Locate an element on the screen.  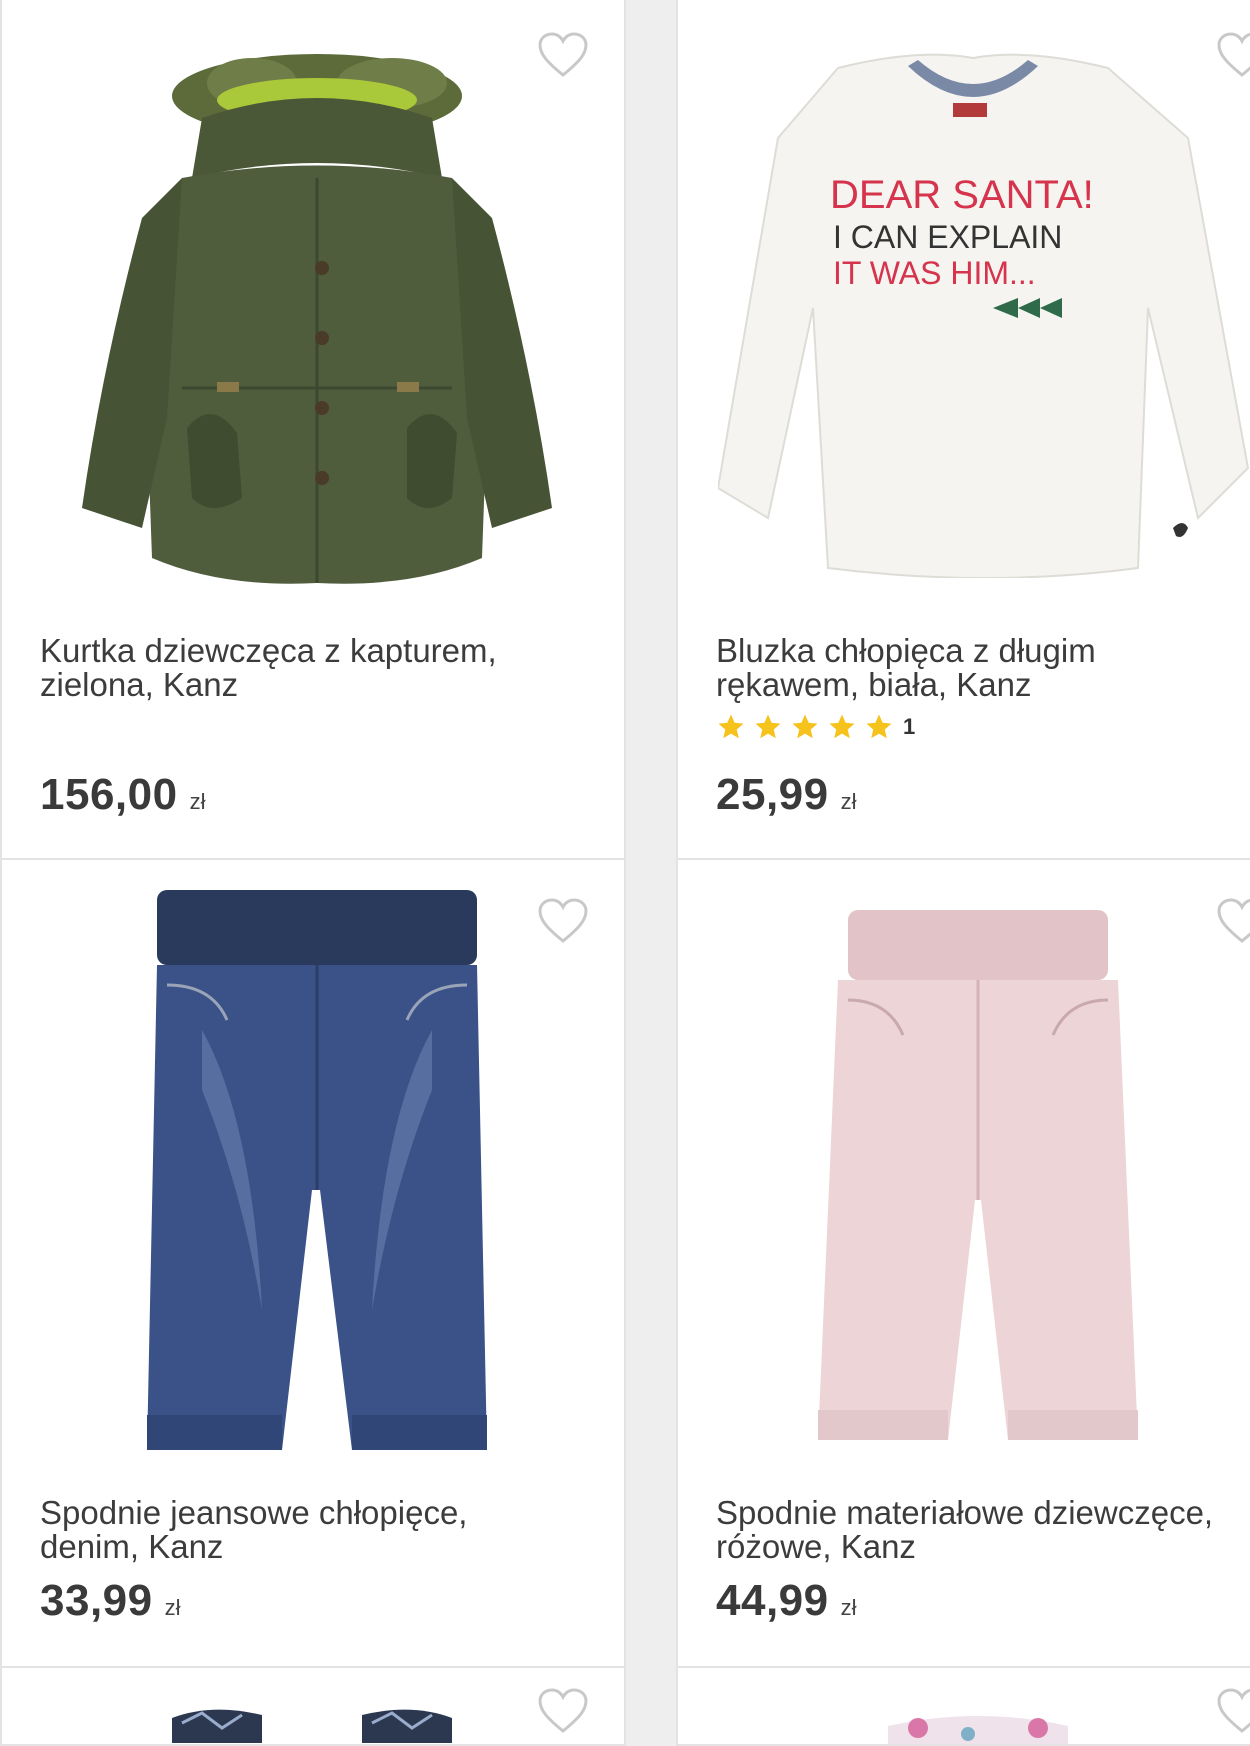
product-price: 33,99 zł is located at coordinates (110, 1601).